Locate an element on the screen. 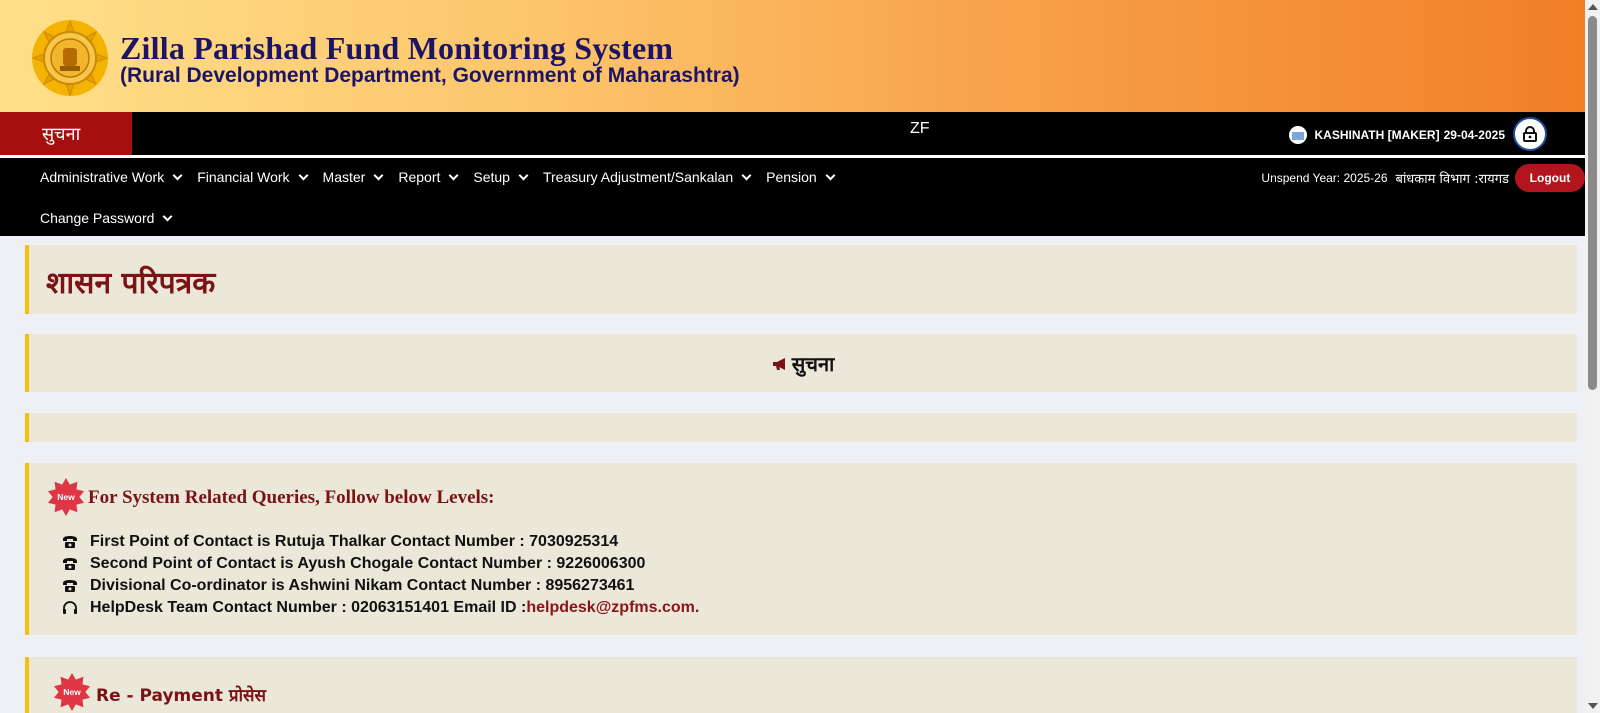  heading-panel: शासन परिपत्रक is located at coordinates (801, 279).